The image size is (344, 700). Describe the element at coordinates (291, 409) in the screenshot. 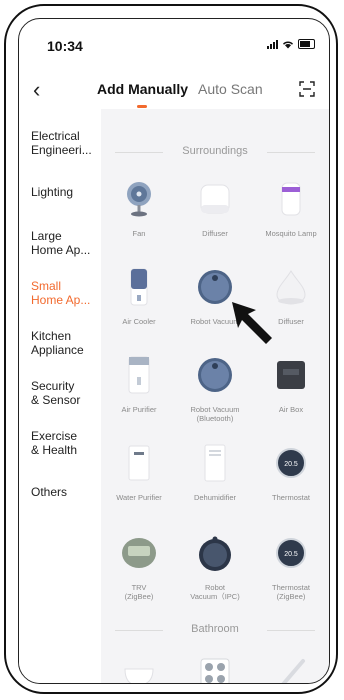

I see `device-label: Air Box` at that location.